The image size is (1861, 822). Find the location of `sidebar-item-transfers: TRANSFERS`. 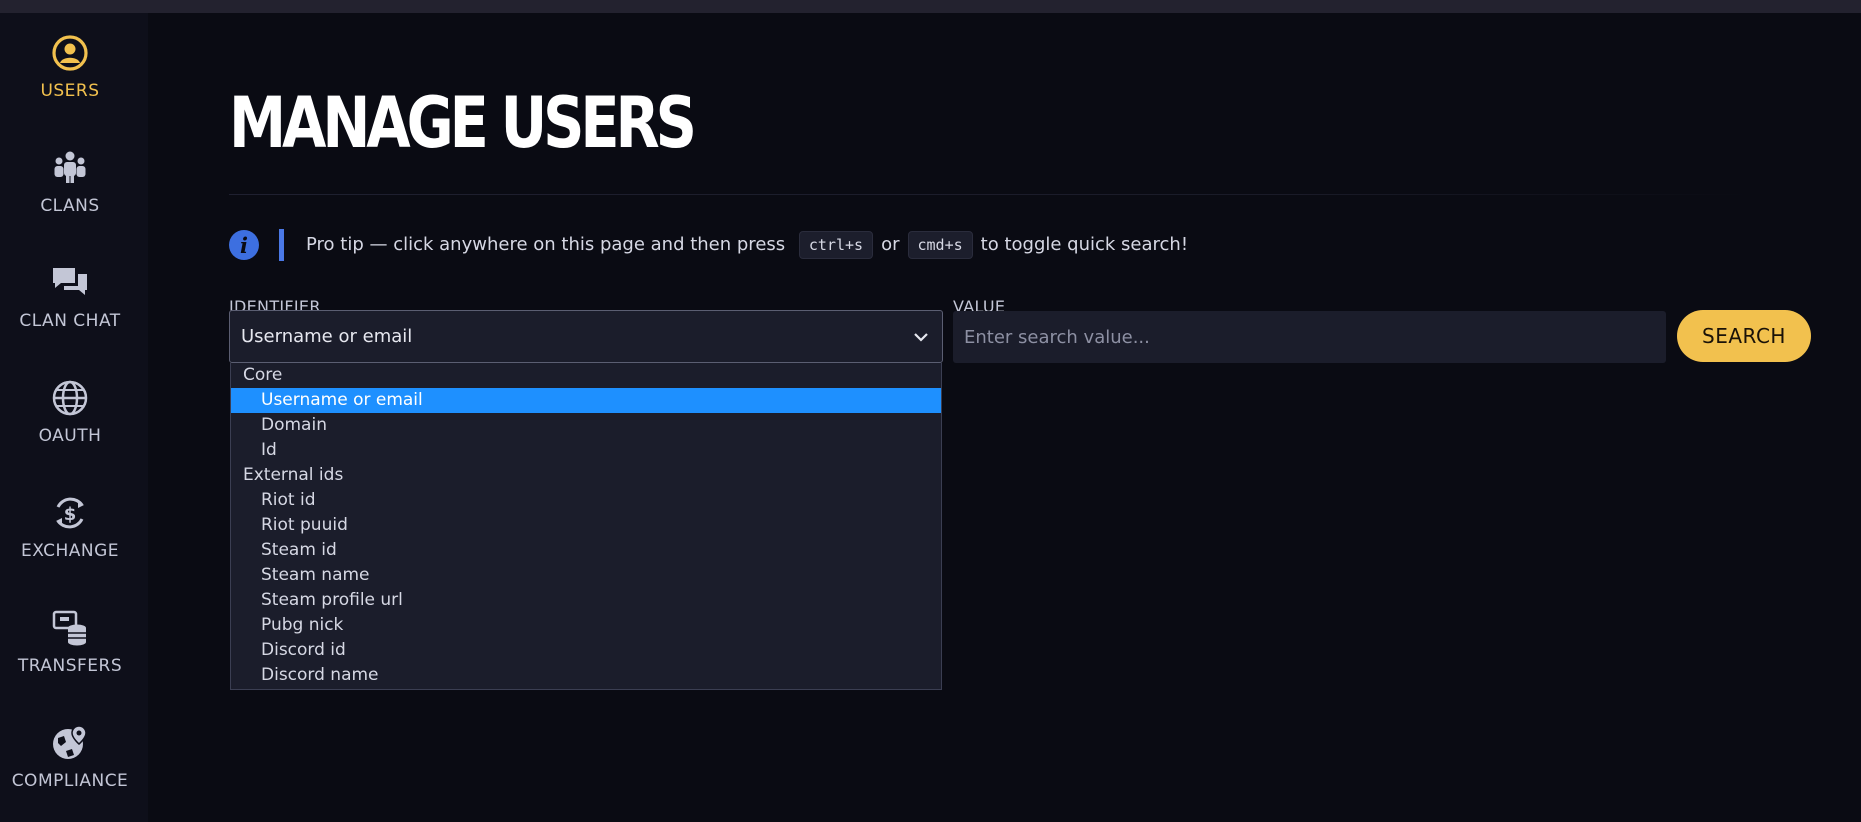

sidebar-item-transfers: TRANSFERS is located at coordinates (70, 658).